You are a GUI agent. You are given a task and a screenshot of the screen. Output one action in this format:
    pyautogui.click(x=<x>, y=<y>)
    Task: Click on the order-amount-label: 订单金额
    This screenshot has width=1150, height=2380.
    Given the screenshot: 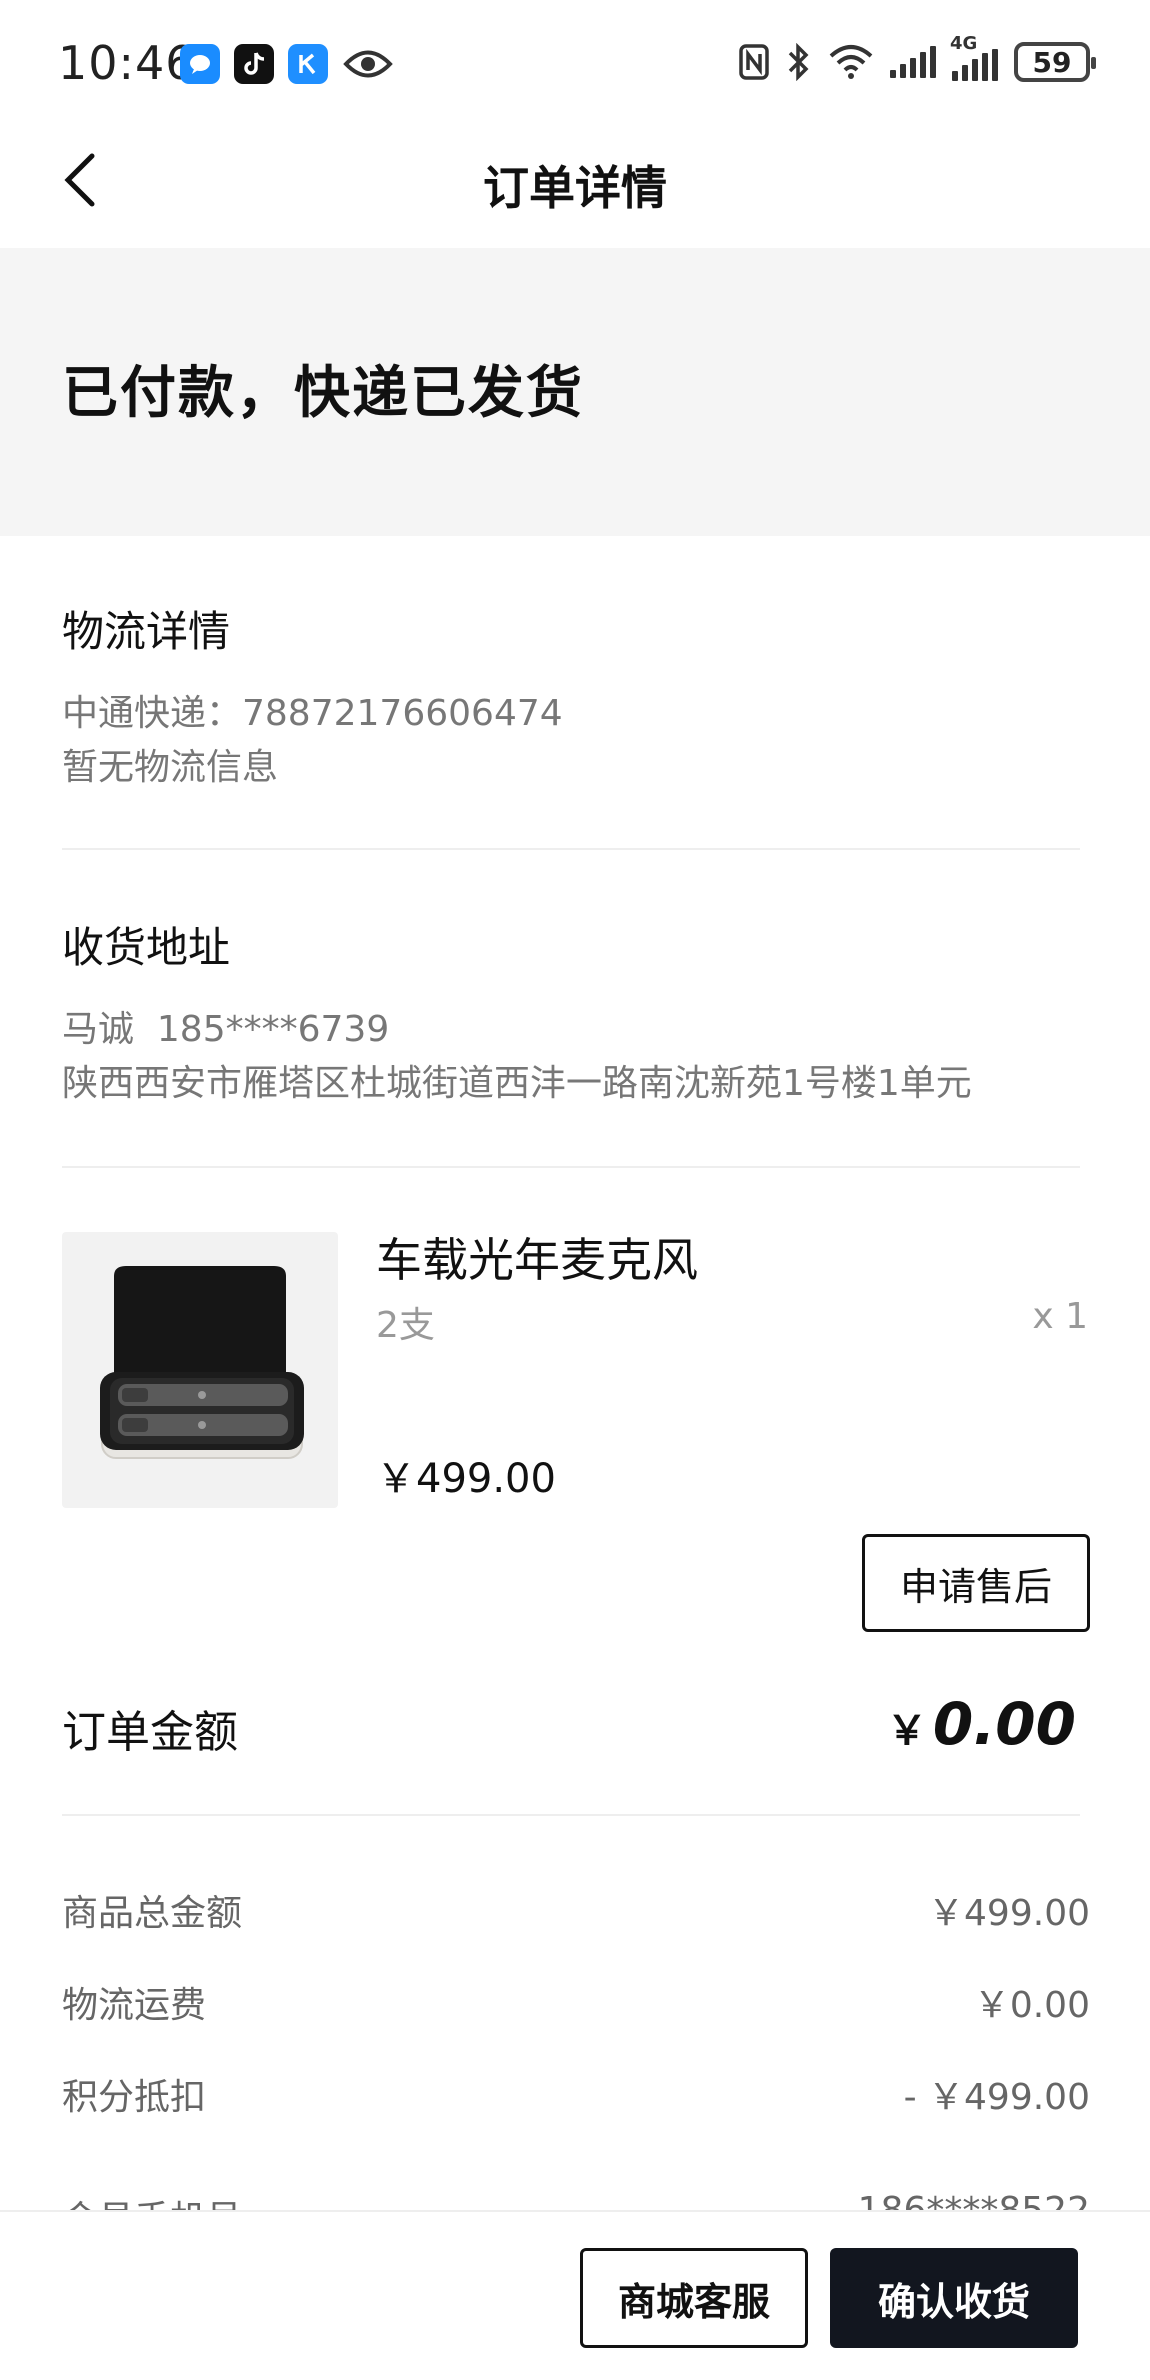 What is the action you would take?
    pyautogui.click(x=150, y=1732)
    